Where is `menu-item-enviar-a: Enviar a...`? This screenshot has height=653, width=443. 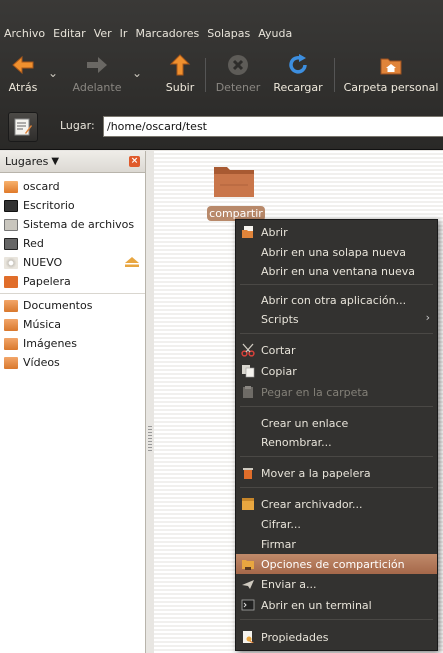 menu-item-enviar-a: Enviar a... is located at coordinates (336, 584).